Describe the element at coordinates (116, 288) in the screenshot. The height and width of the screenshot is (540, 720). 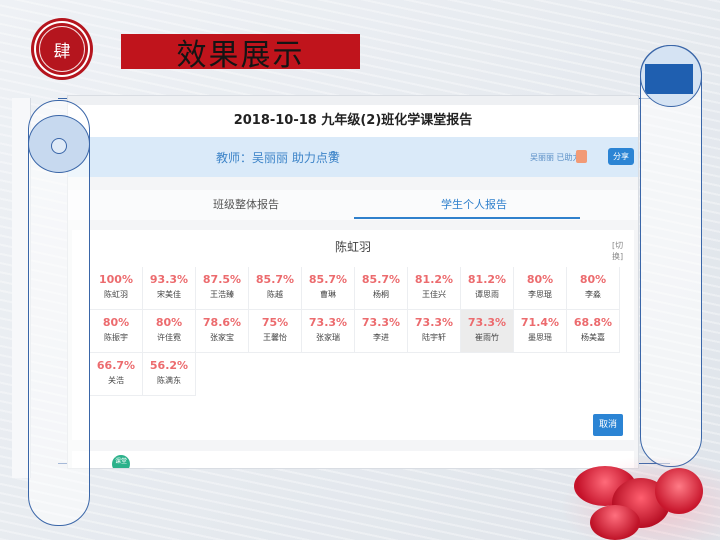
I see `student-score-cell: 100% 陈虹羽` at that location.